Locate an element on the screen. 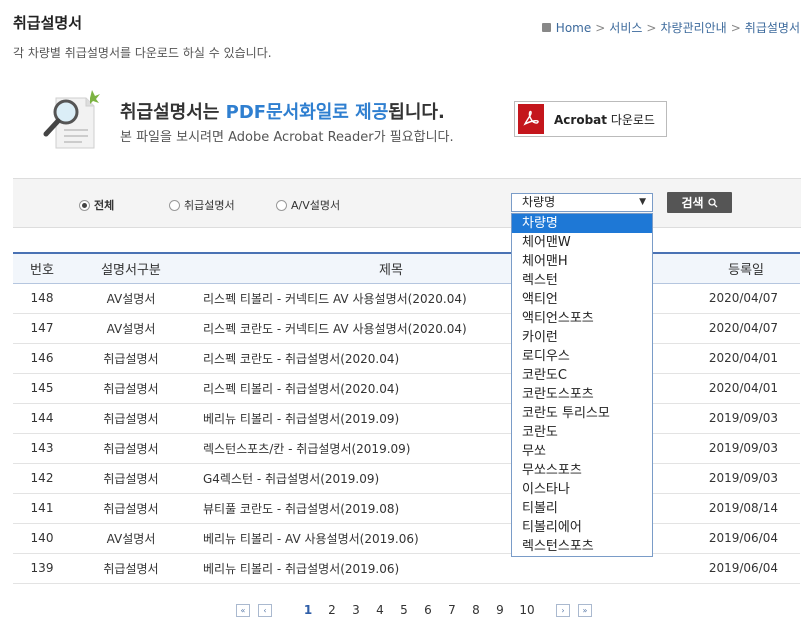 This screenshot has height=629, width=809. dropdown-option: 무쏘스포츠 is located at coordinates (582, 470).